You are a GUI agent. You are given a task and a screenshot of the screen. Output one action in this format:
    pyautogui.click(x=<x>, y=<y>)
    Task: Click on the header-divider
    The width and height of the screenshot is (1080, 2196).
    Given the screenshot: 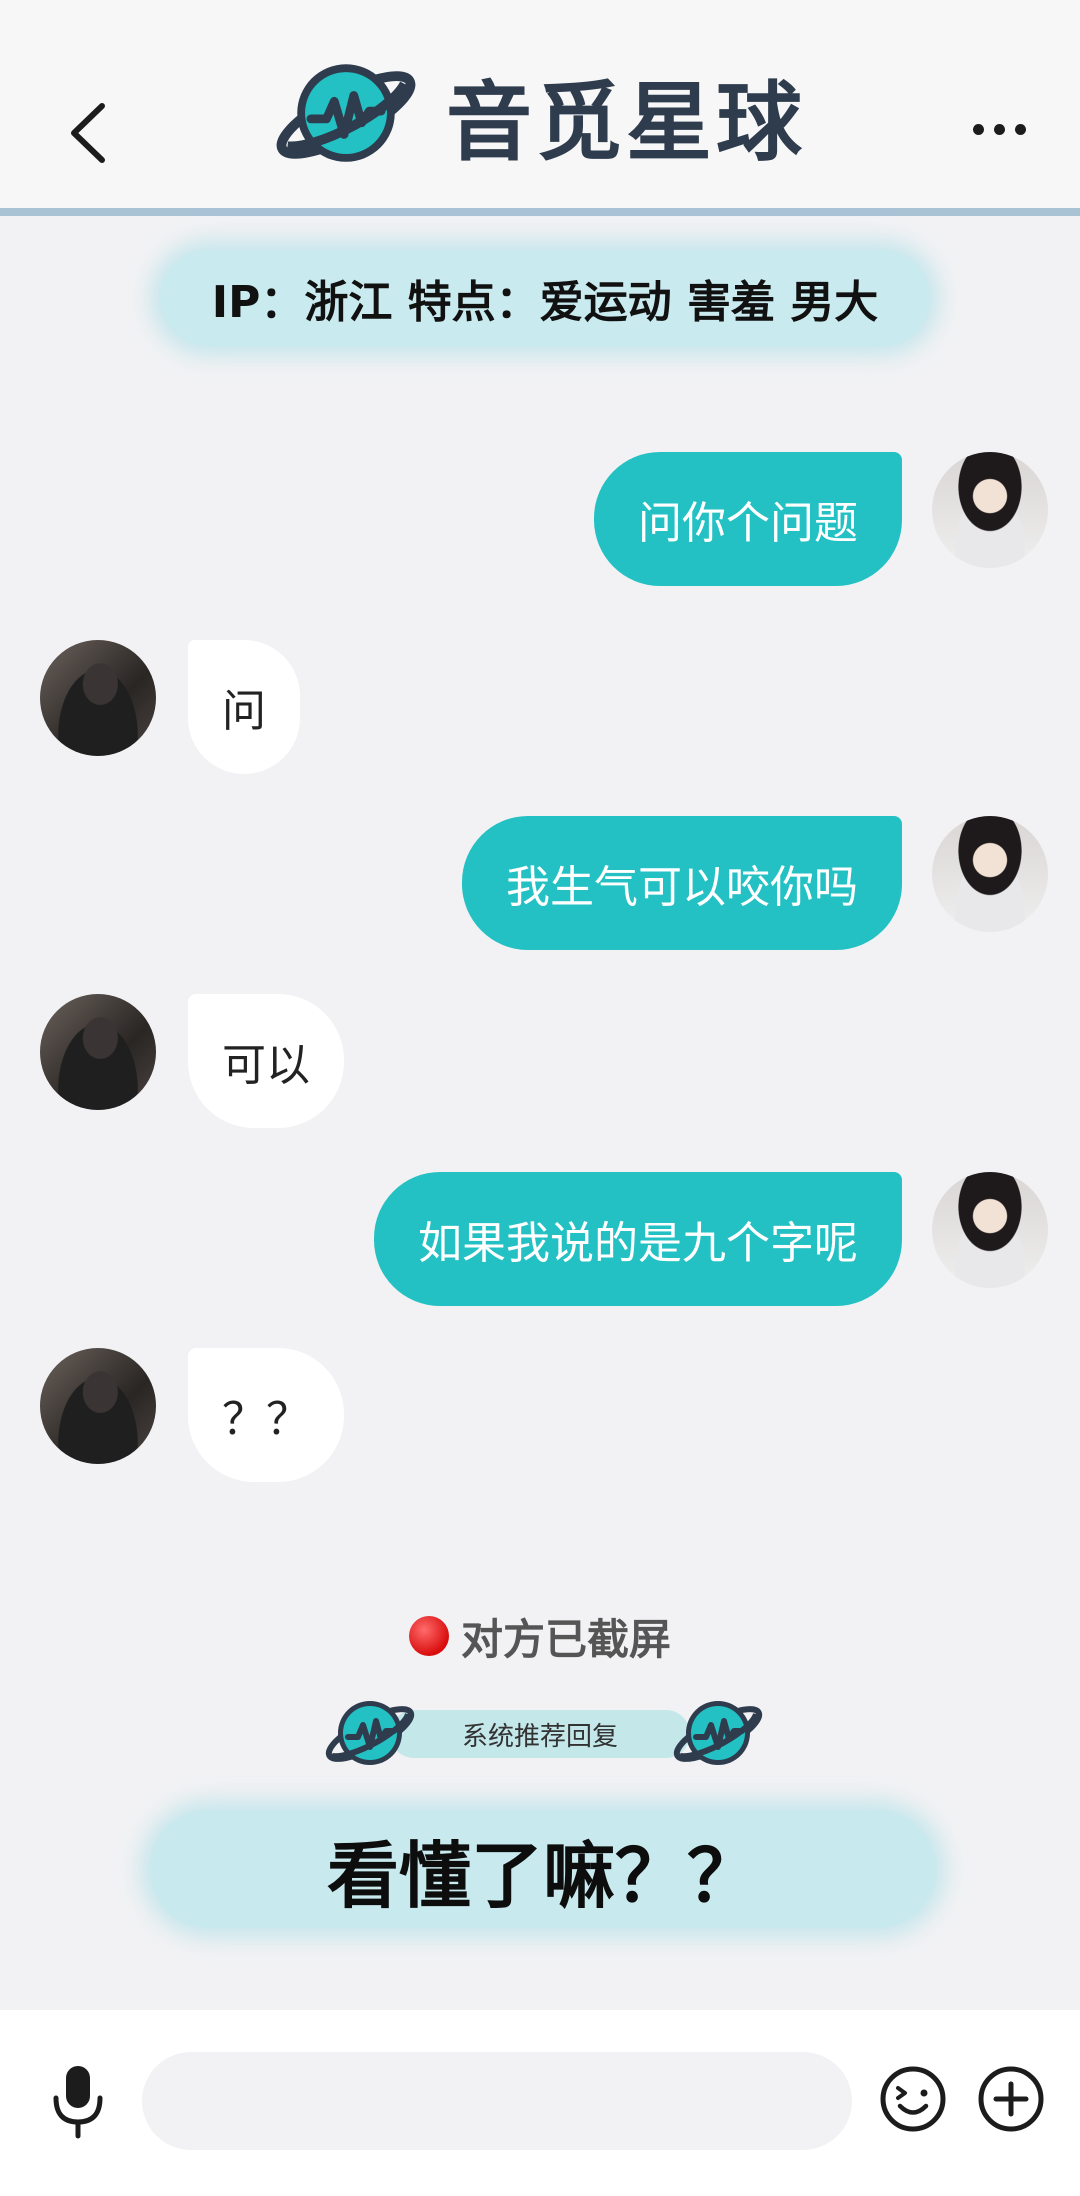 What is the action you would take?
    pyautogui.click(x=540, y=212)
    